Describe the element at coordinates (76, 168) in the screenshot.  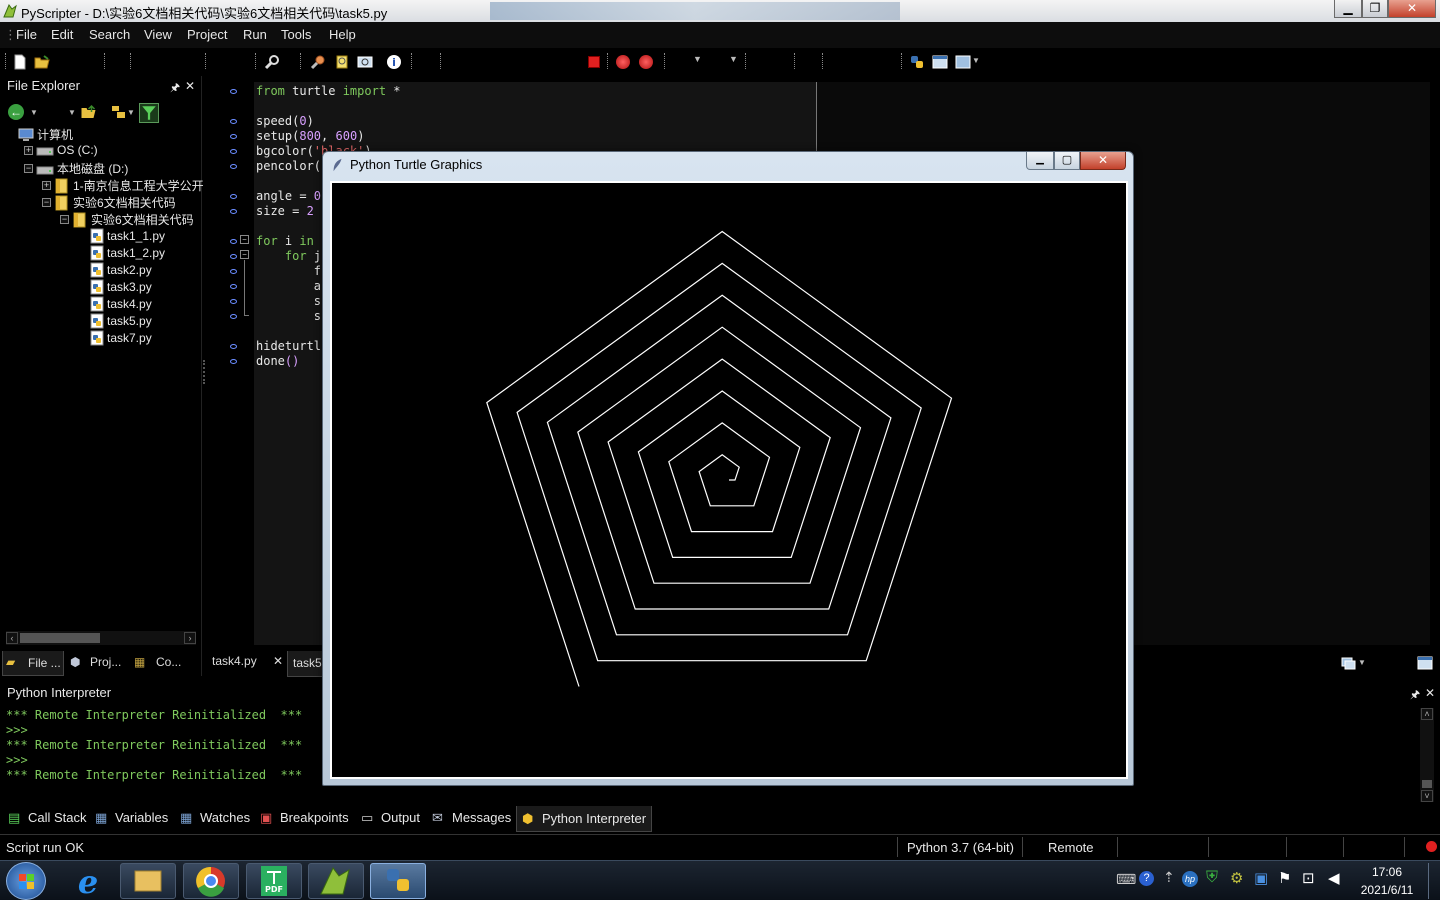
I see `tree-item: − 本地磁盘 (D:)` at that location.